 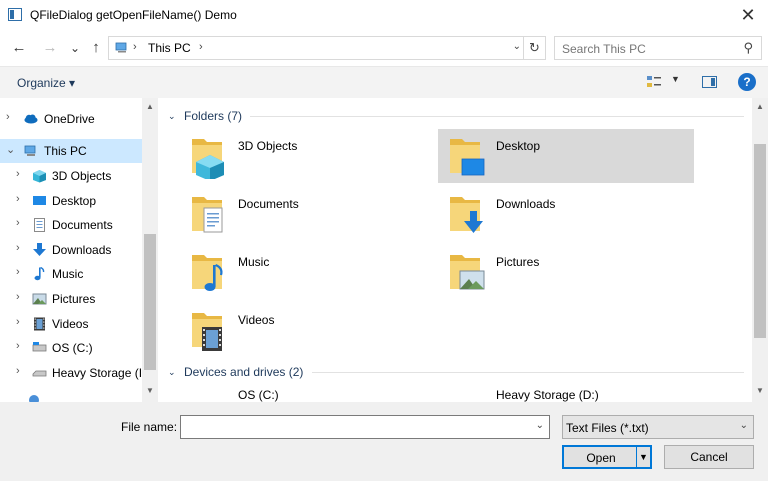 I want to click on sidebar-item-heavy-storage: › Heavy Storage (I, so click(x=71, y=373).